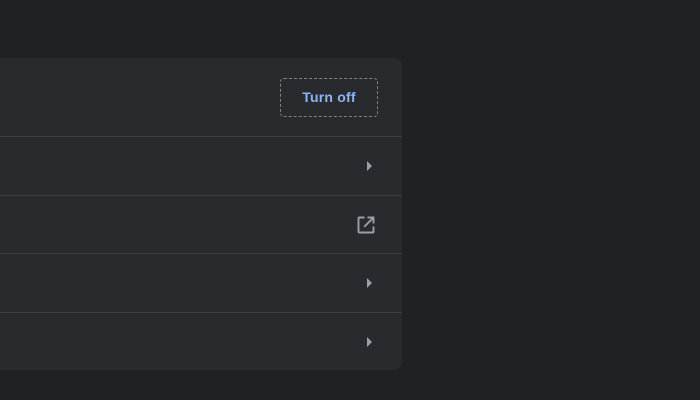  What do you see at coordinates (329, 97) in the screenshot?
I see `turn-off-button: Turn off` at bounding box center [329, 97].